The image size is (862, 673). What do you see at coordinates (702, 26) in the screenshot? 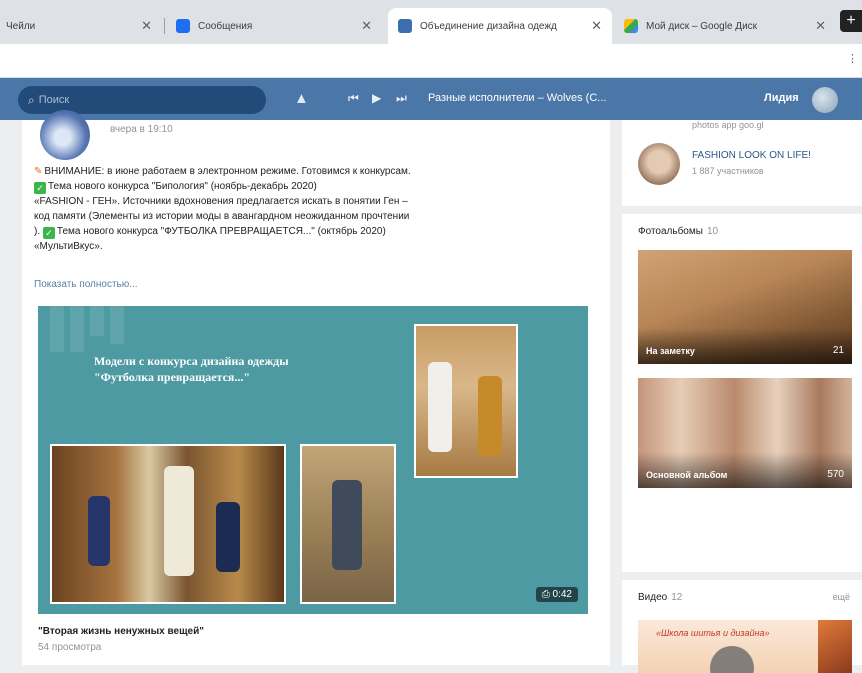
I see `tab-title: Мой диск – Google Диск` at bounding box center [702, 26].